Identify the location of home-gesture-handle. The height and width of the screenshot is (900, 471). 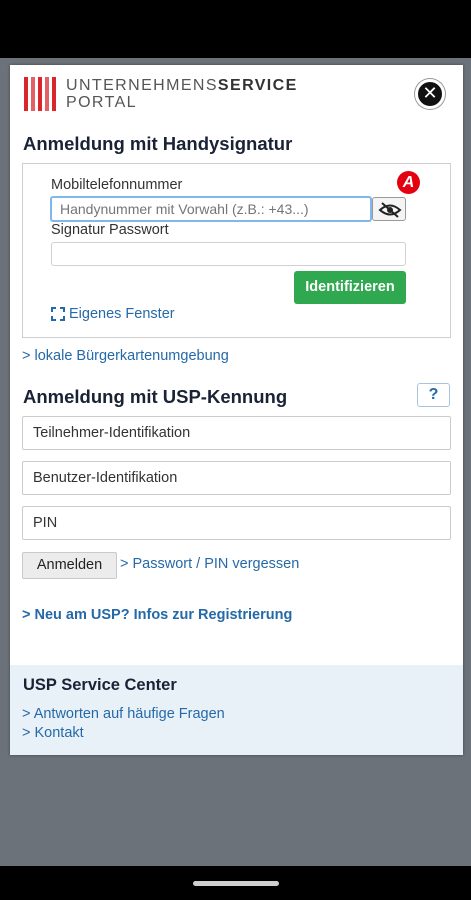
(236, 883).